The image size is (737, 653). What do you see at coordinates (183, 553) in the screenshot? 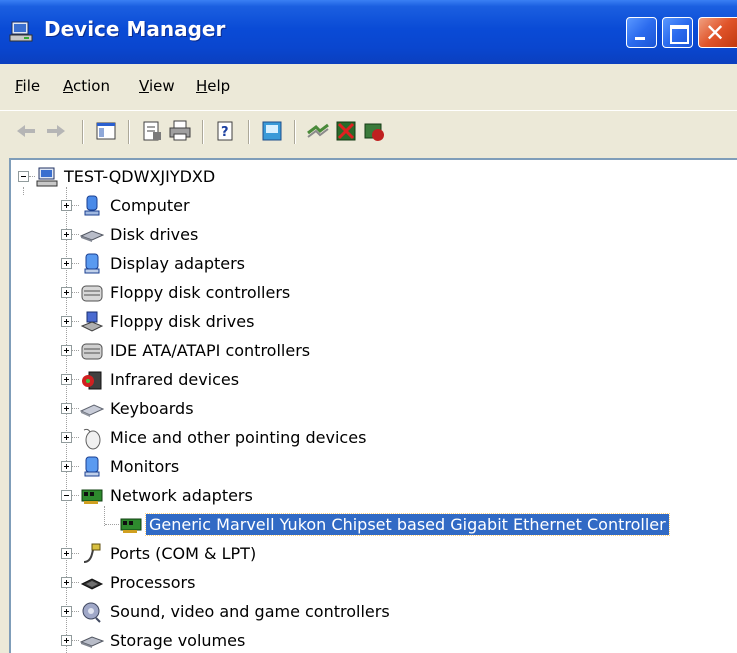
I see `tree-item-label: Ports (COM & LPT)` at bounding box center [183, 553].